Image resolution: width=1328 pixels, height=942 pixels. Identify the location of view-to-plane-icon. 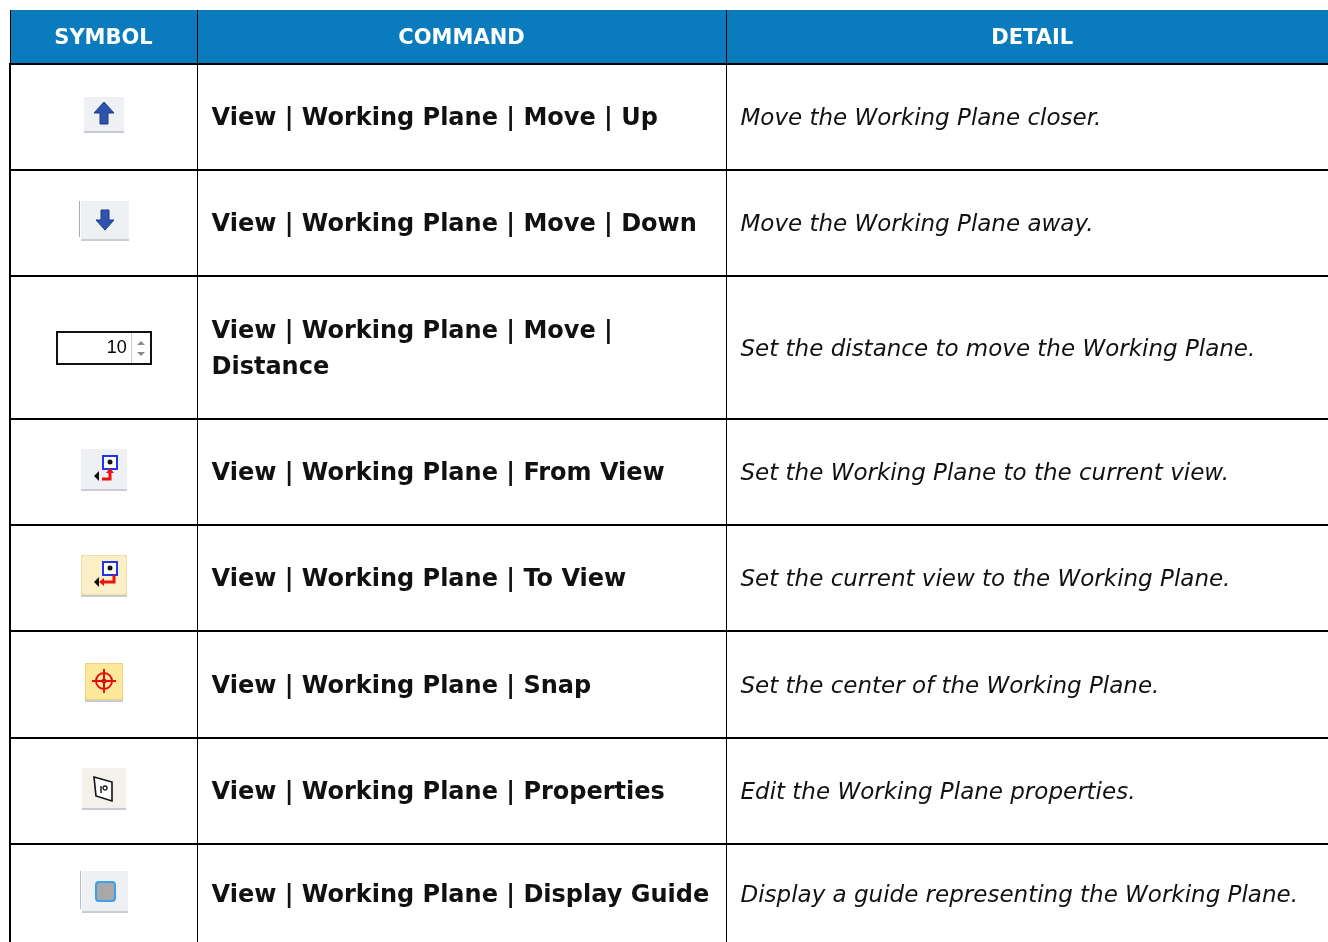
(103, 576).